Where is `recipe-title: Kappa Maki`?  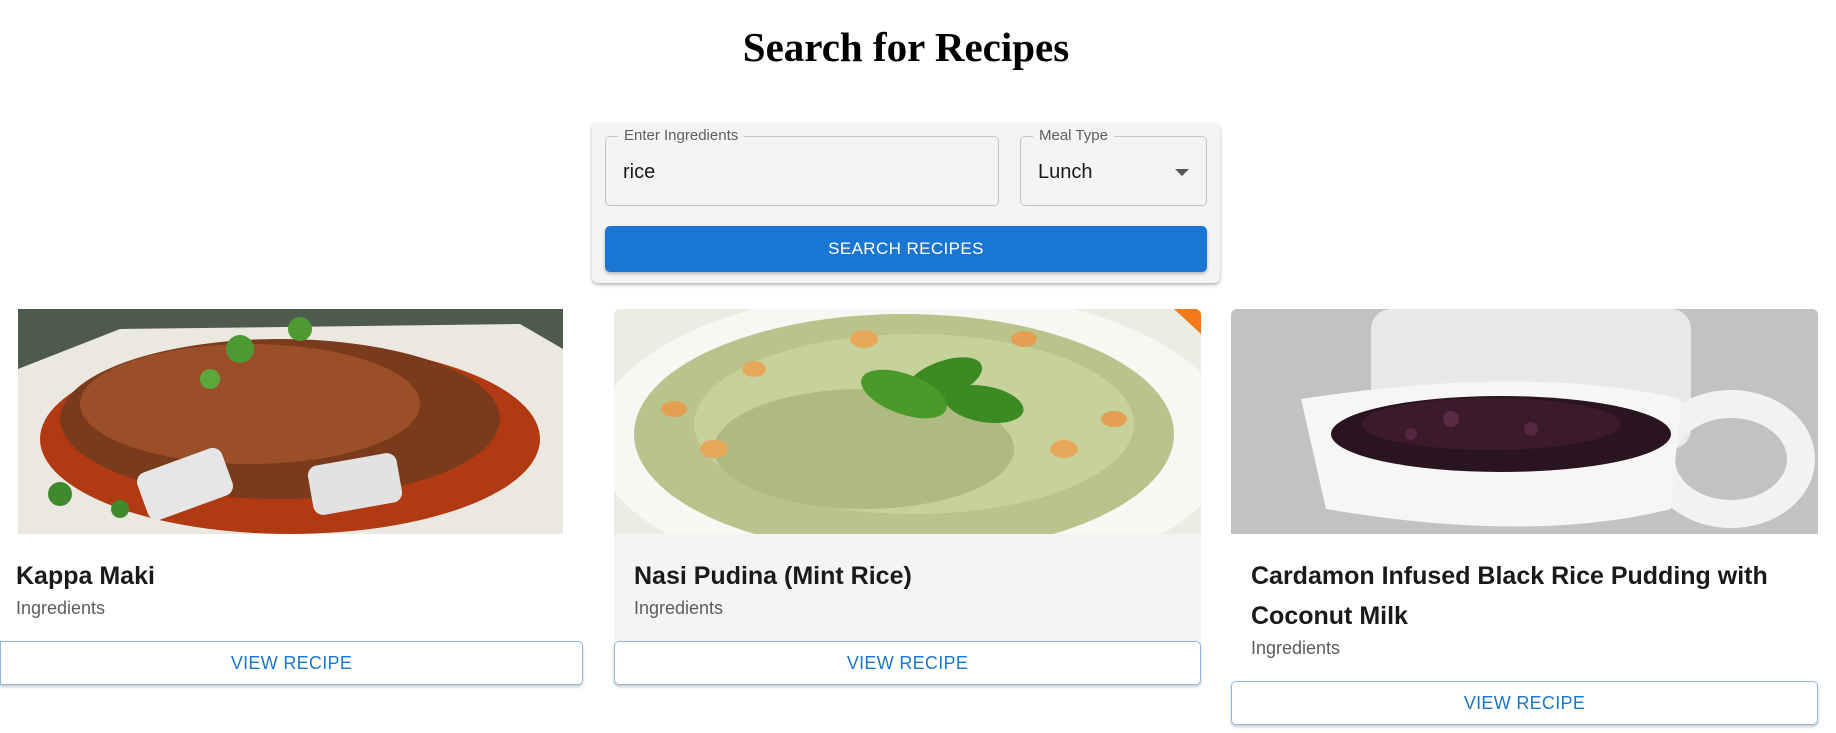
recipe-title: Kappa Maki is located at coordinates (85, 576).